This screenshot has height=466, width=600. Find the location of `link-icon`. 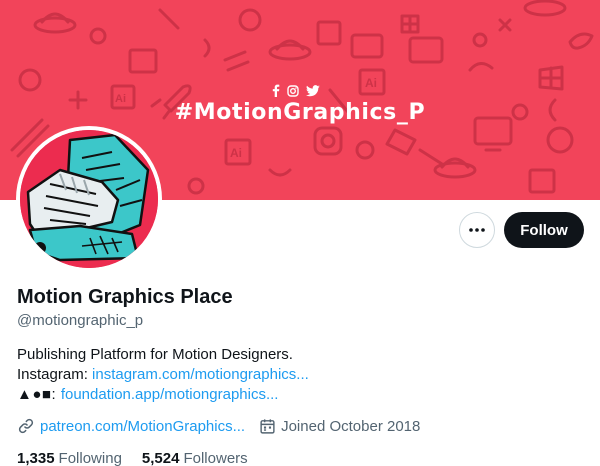

link-icon is located at coordinates (26, 426).